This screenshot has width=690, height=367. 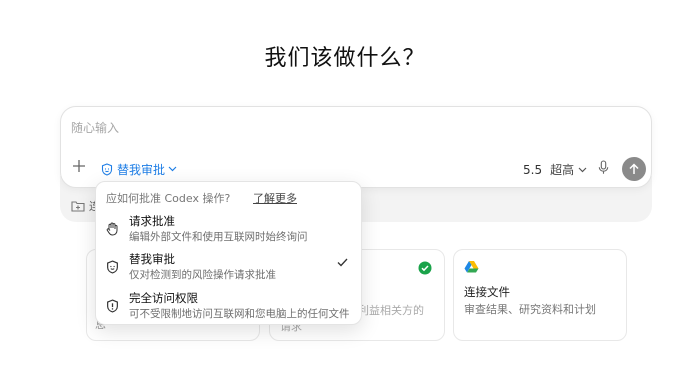 I want to click on add-attachment-button, so click(x=79, y=167).